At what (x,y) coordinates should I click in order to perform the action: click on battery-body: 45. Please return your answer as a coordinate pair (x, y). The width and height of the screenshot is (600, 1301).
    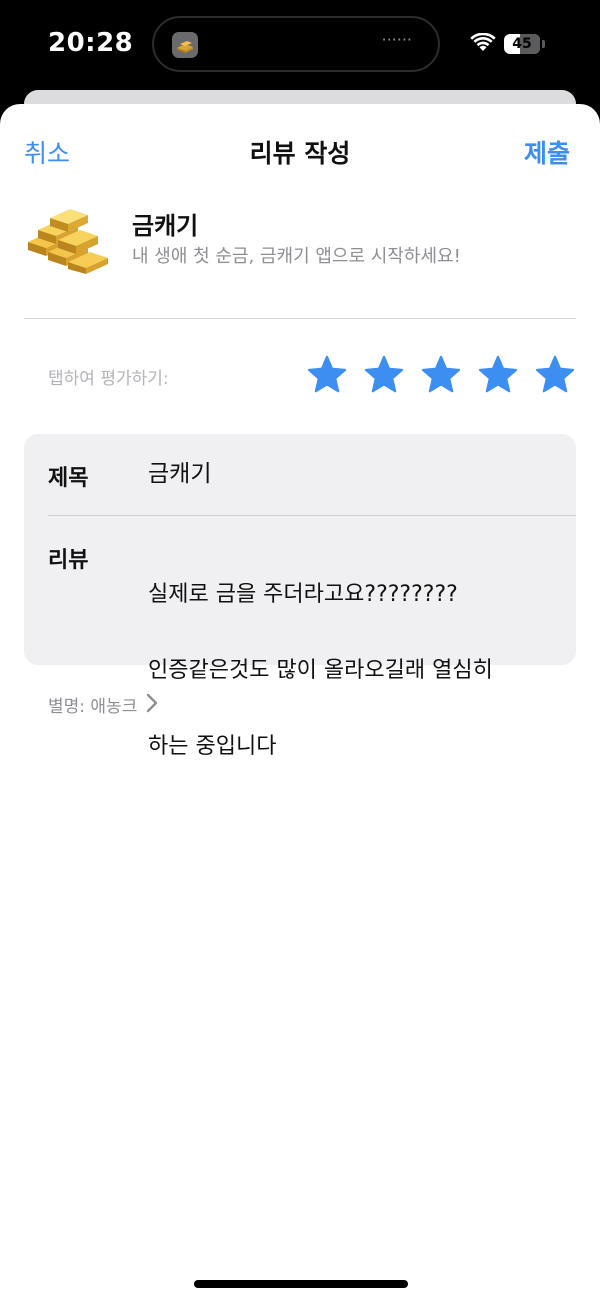
    Looking at the image, I should click on (522, 44).